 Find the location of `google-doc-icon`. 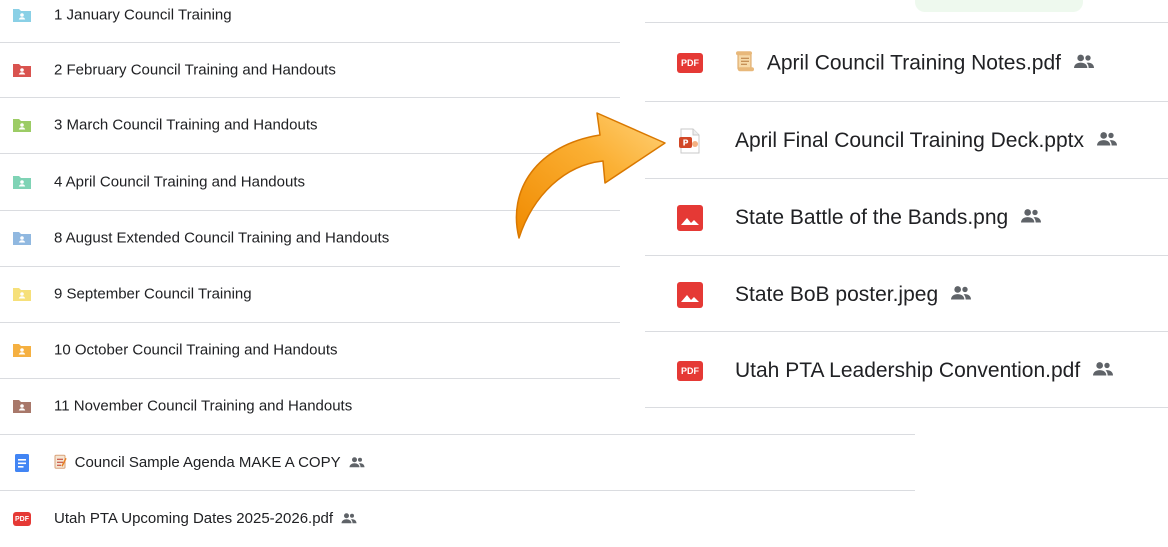

google-doc-icon is located at coordinates (22, 463).